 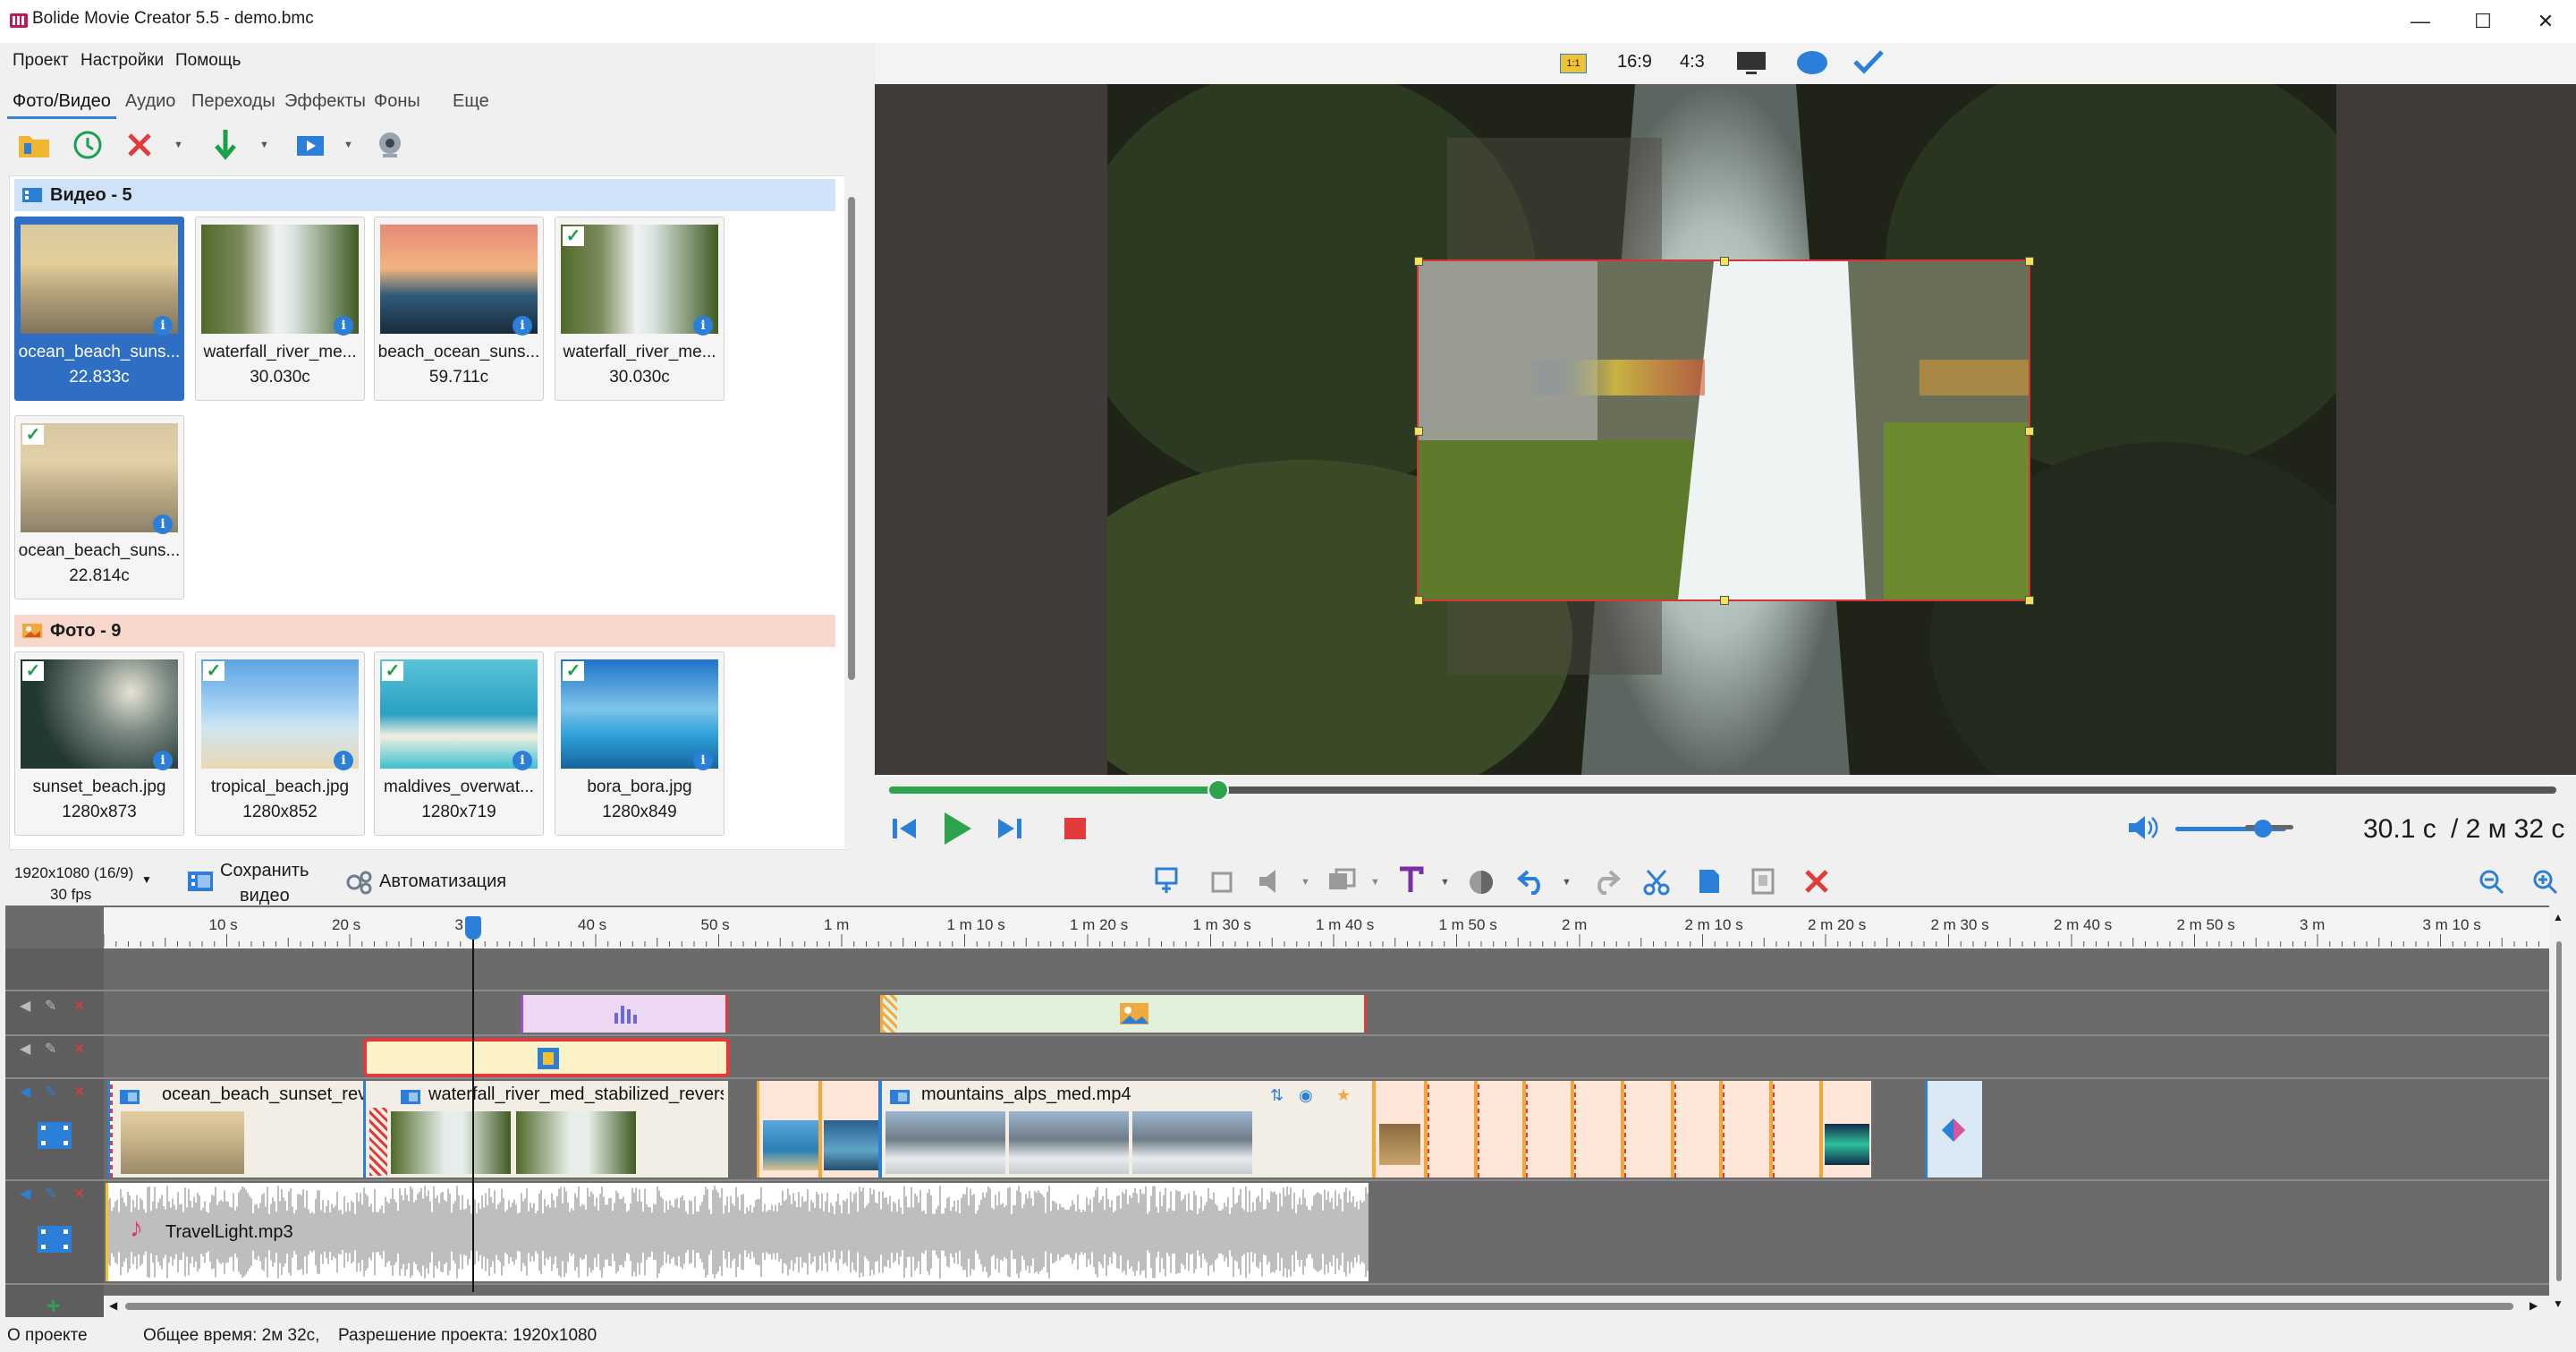 What do you see at coordinates (1709, 883) in the screenshot?
I see `copy-icon` at bounding box center [1709, 883].